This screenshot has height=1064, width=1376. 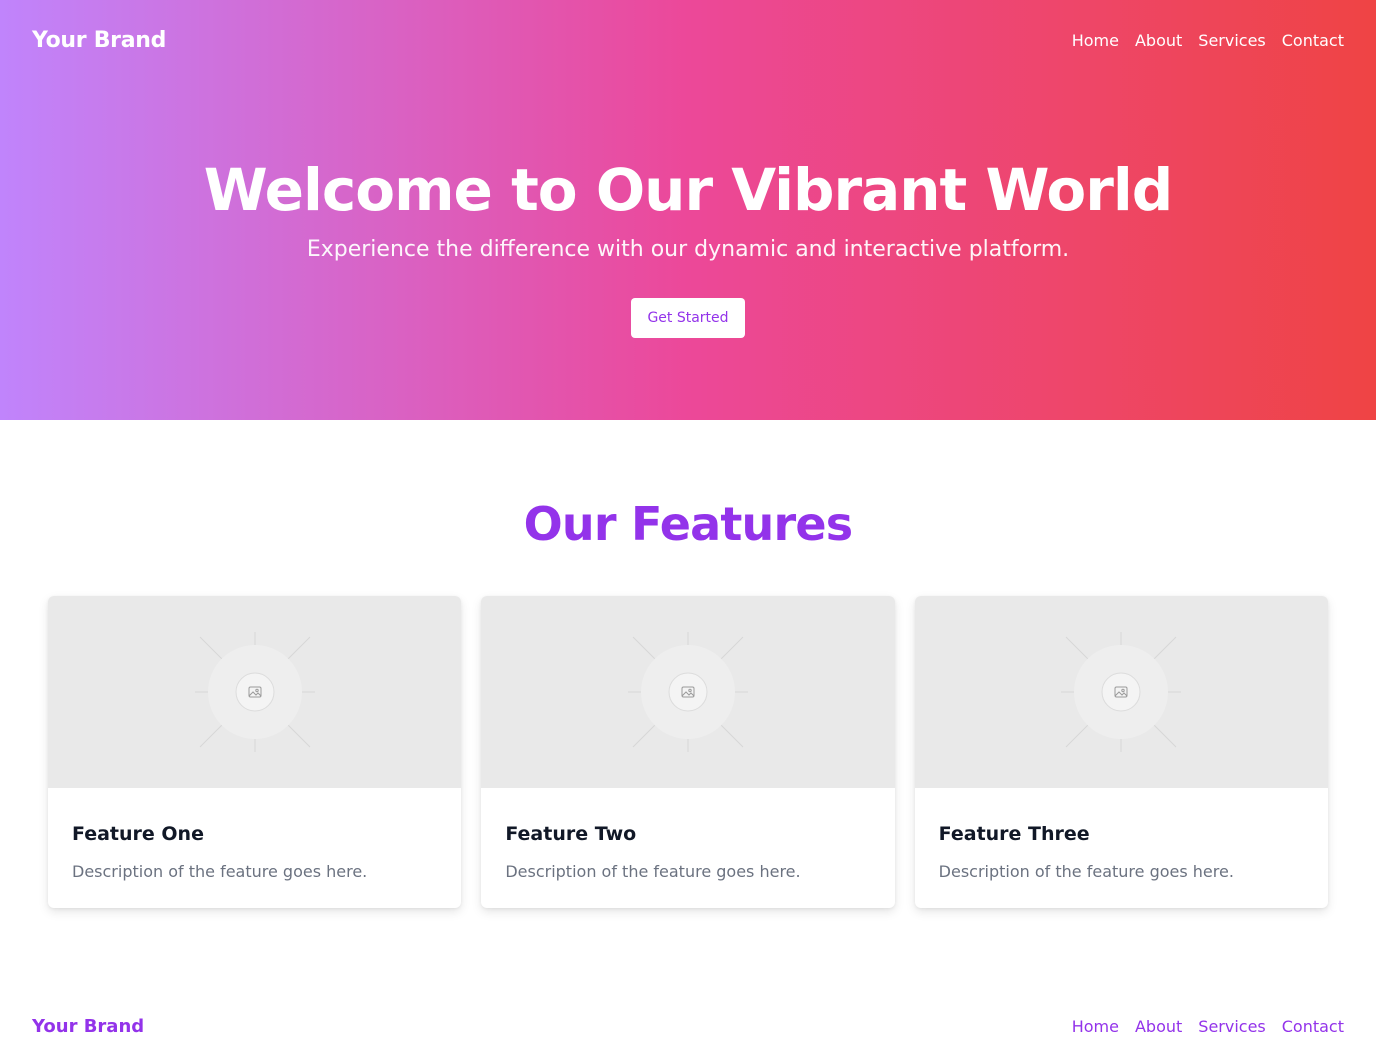 What do you see at coordinates (1313, 1026) in the screenshot?
I see `footer-link-contact: Contact` at bounding box center [1313, 1026].